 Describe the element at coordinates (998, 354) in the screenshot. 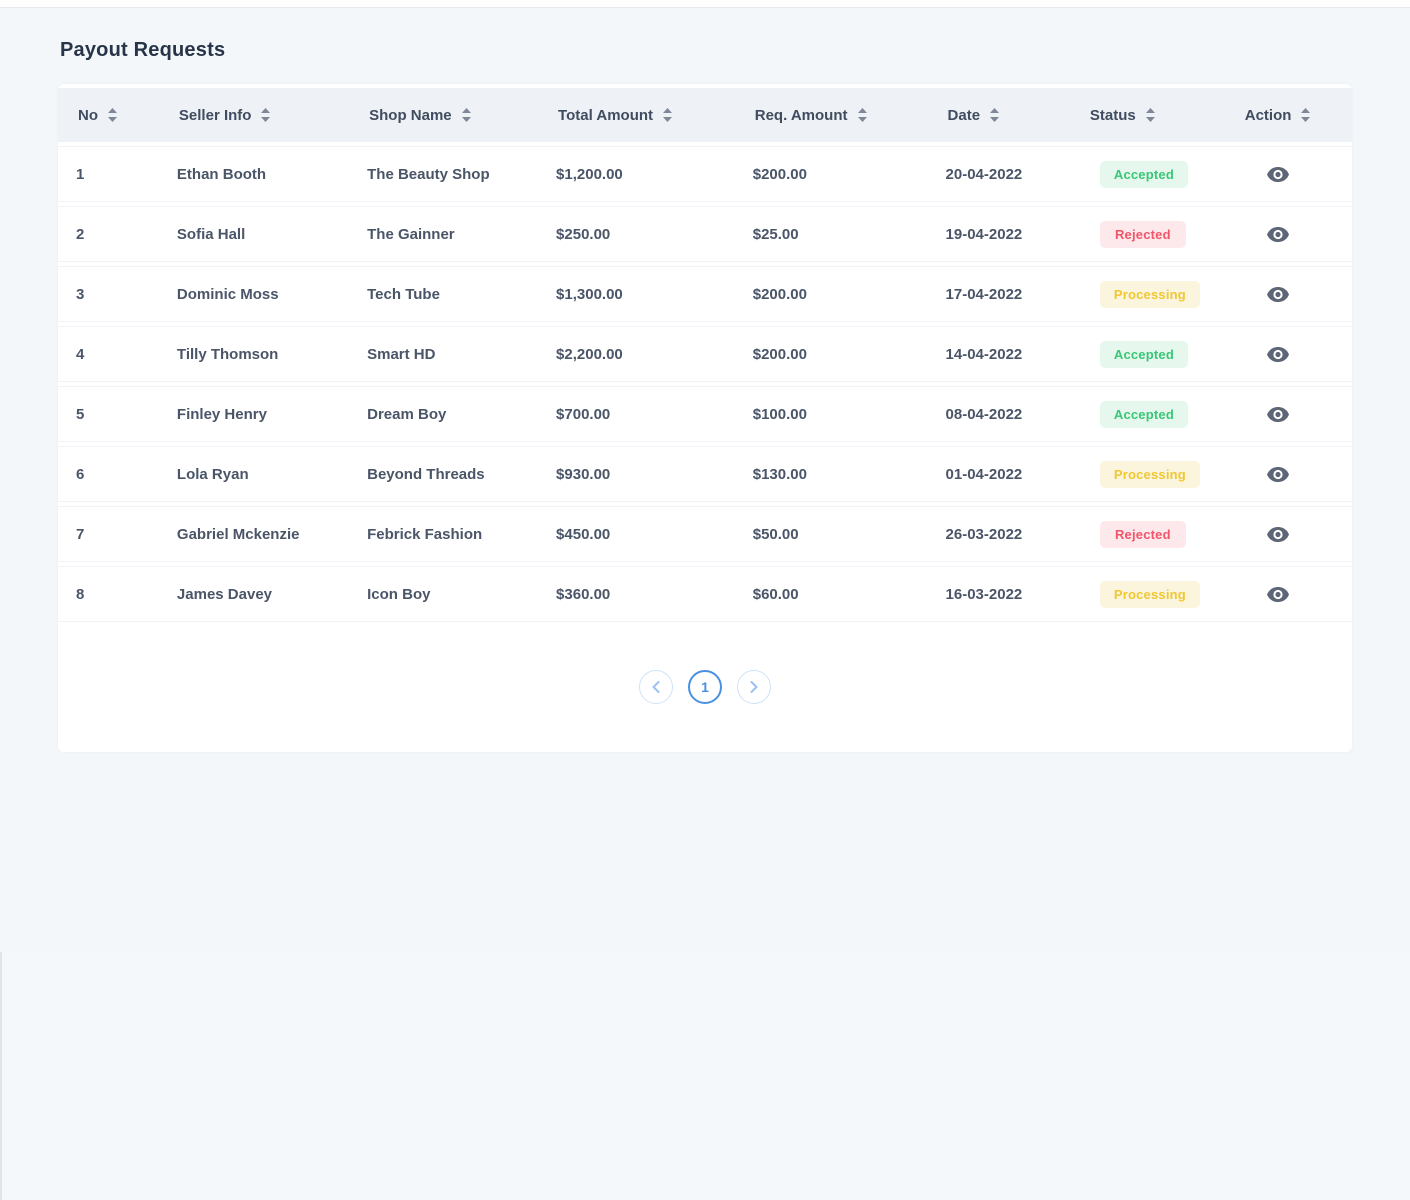

I see `cell-date: 14-04-2022` at that location.